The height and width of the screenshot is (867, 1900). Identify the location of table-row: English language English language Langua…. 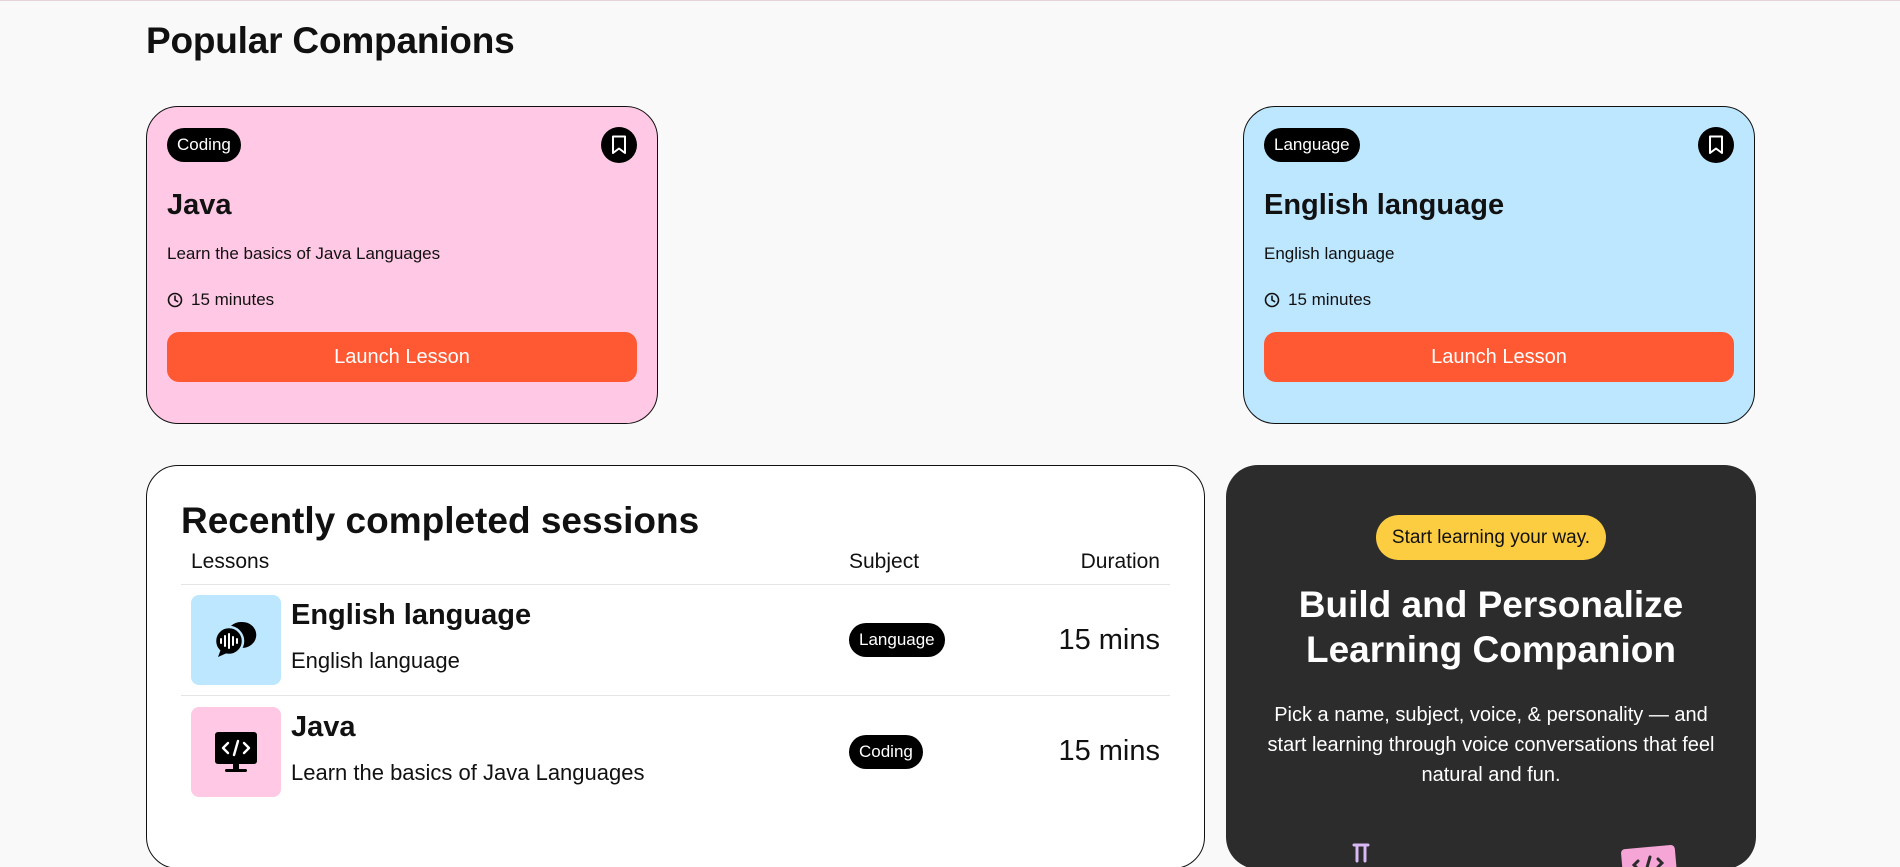
(675, 640).